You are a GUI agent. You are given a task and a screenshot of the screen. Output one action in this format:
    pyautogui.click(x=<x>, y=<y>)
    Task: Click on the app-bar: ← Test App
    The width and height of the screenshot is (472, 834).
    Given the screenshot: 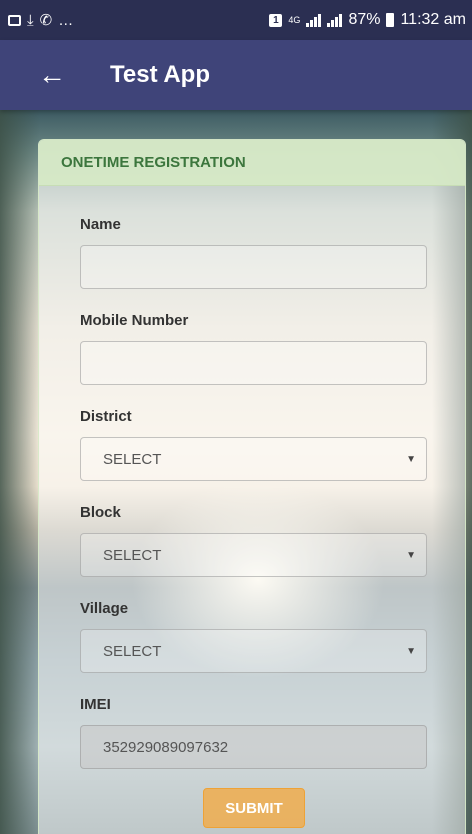 What is the action you would take?
    pyautogui.click(x=236, y=75)
    